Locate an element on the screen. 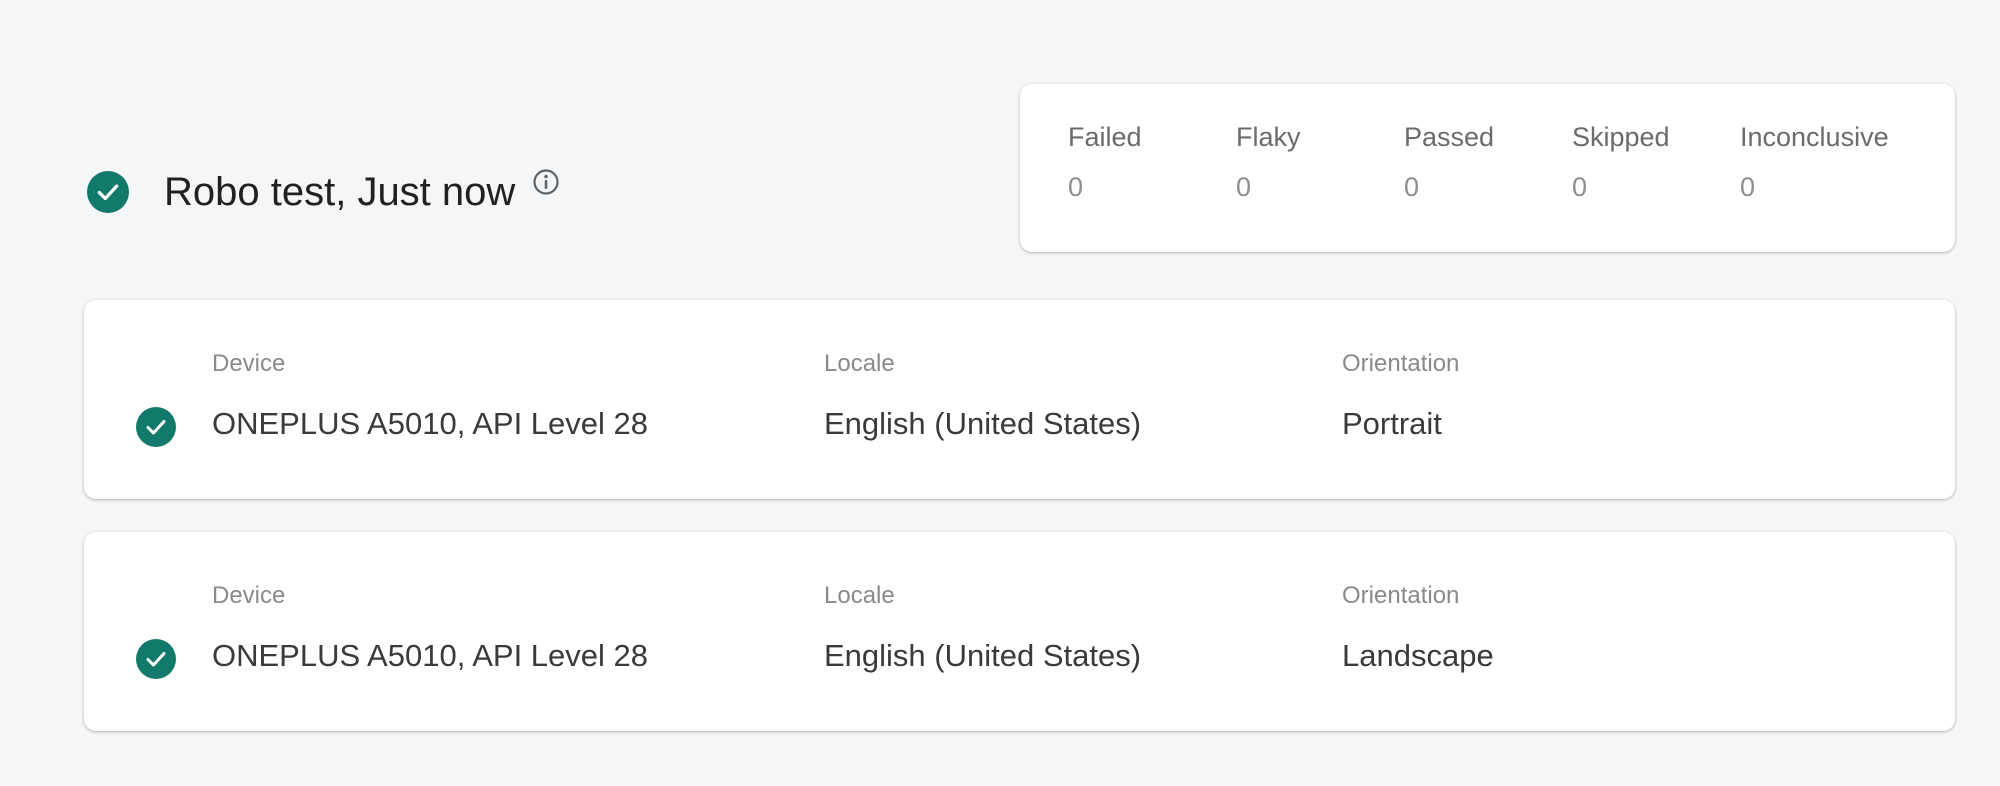 The width and height of the screenshot is (2000, 786). stat-label: Skipped is located at coordinates (1621, 137).